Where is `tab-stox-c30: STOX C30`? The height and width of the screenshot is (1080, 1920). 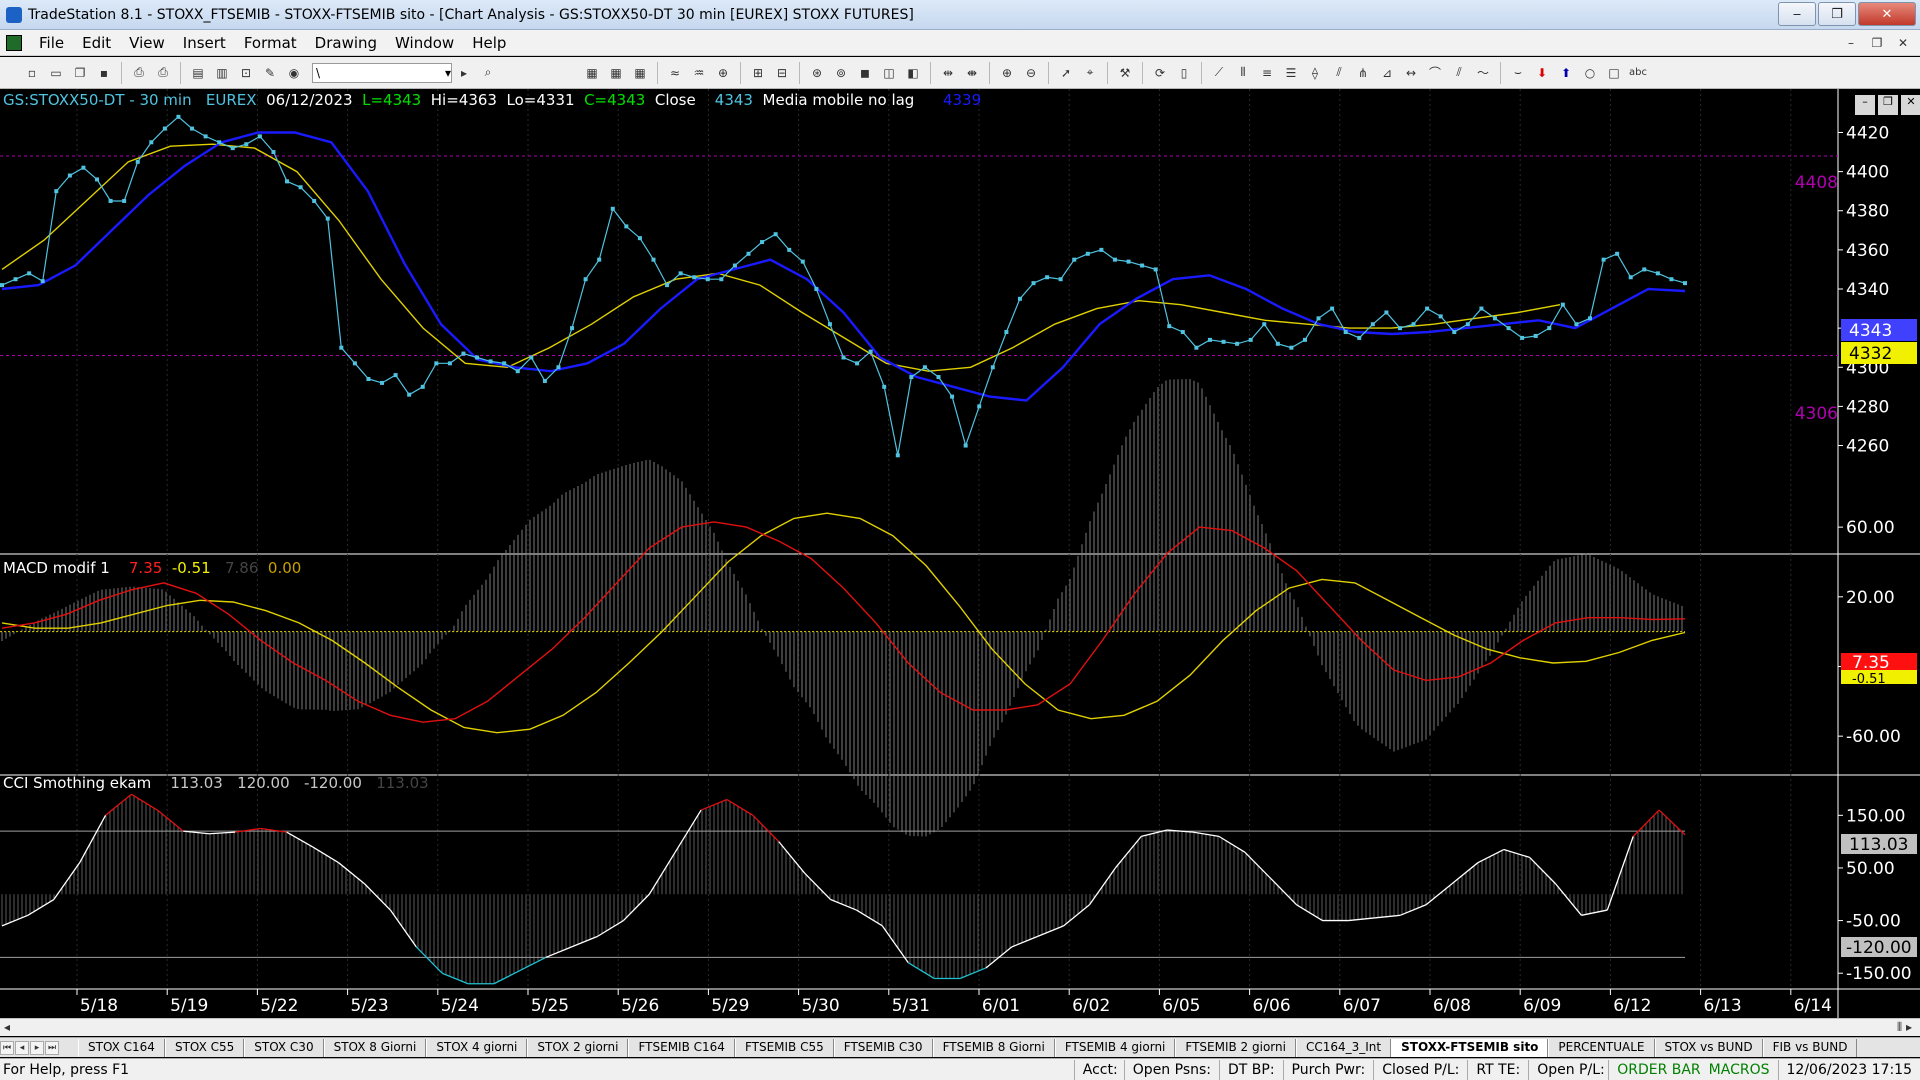 tab-stox-c30: STOX C30 is located at coordinates (284, 1047).